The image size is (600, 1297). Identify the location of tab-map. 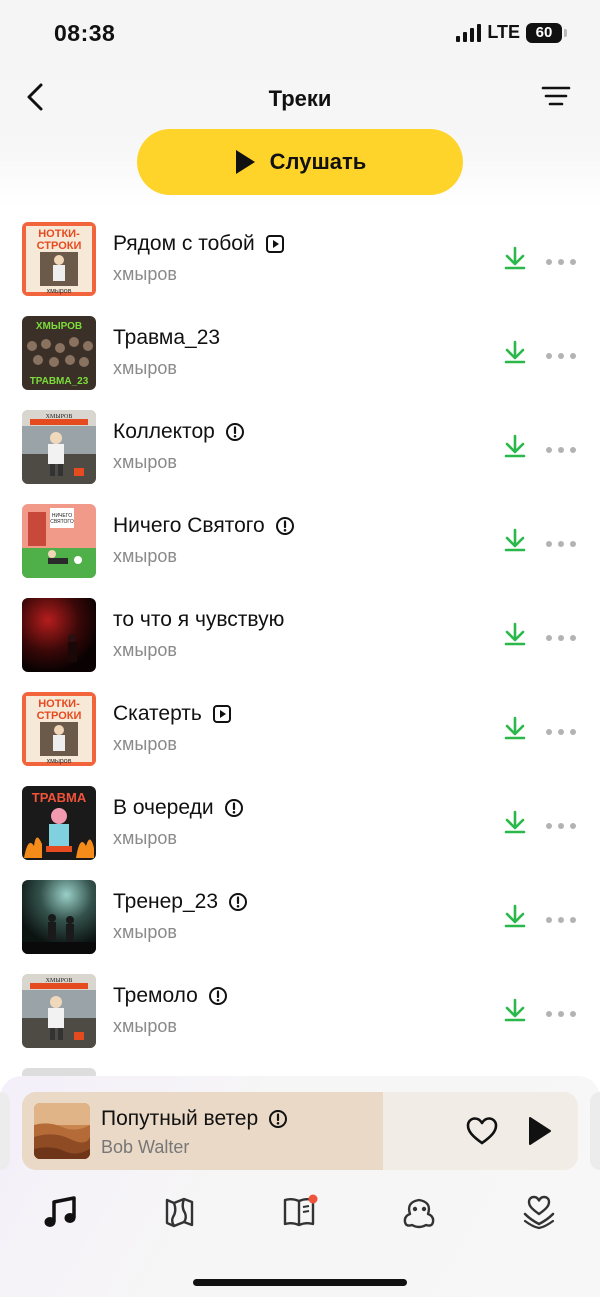
(179, 1212).